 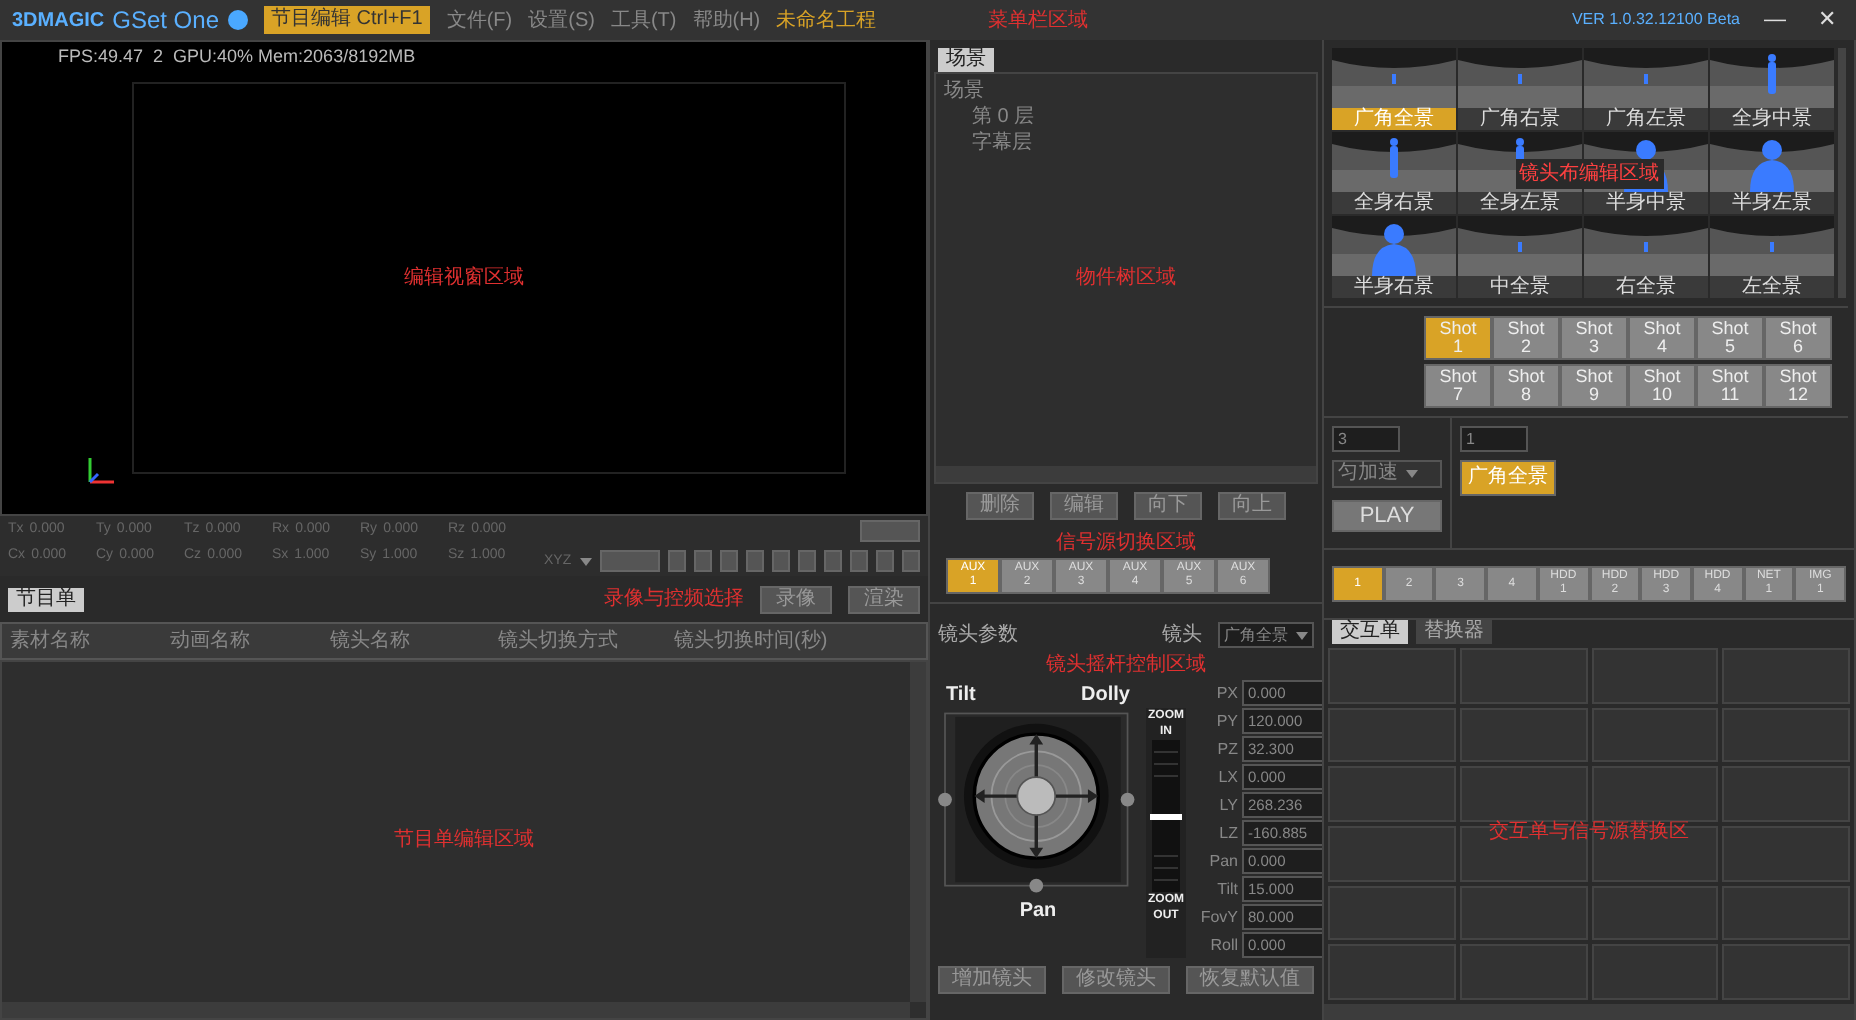 What do you see at coordinates (1116, 980) in the screenshot?
I see `action-button: 修改镜头` at bounding box center [1116, 980].